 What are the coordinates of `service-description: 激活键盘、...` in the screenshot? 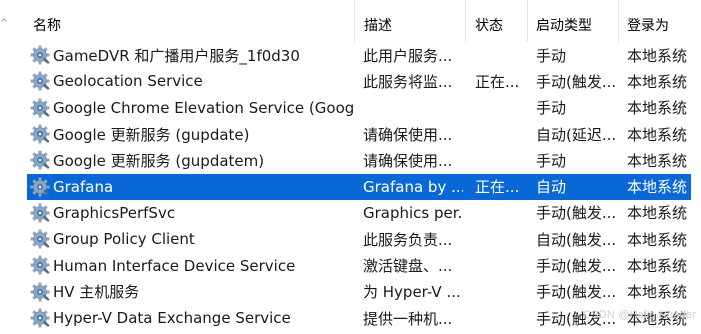 It's located at (408, 266).